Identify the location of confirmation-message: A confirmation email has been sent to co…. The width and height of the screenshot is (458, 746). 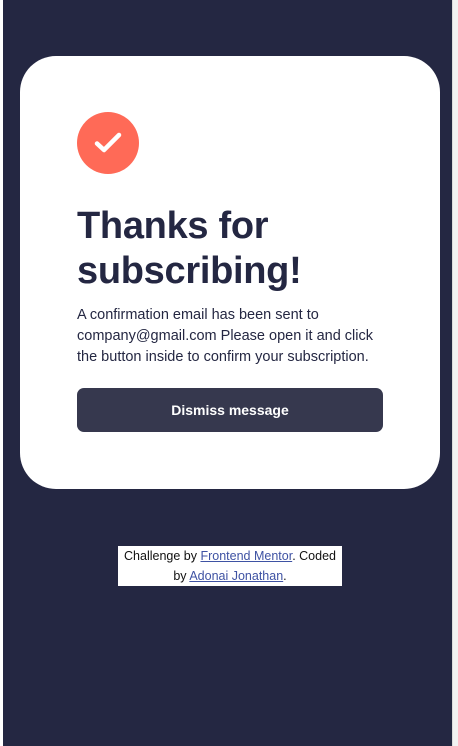
(225, 336).